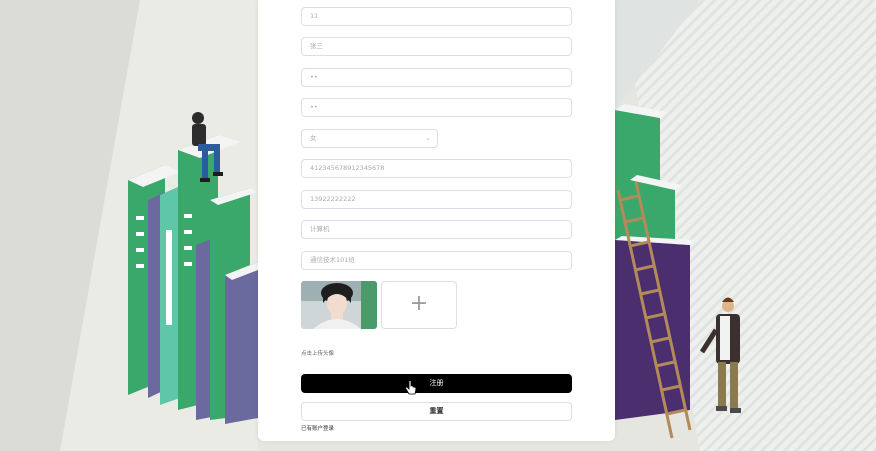  I want to click on avatar-image, so click(339, 305).